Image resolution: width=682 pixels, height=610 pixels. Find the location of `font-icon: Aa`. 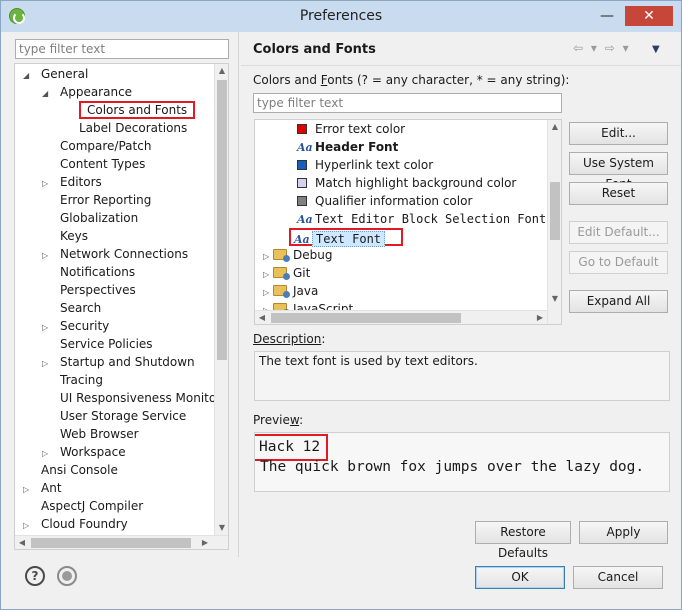

font-icon: Aa is located at coordinates (305, 147).